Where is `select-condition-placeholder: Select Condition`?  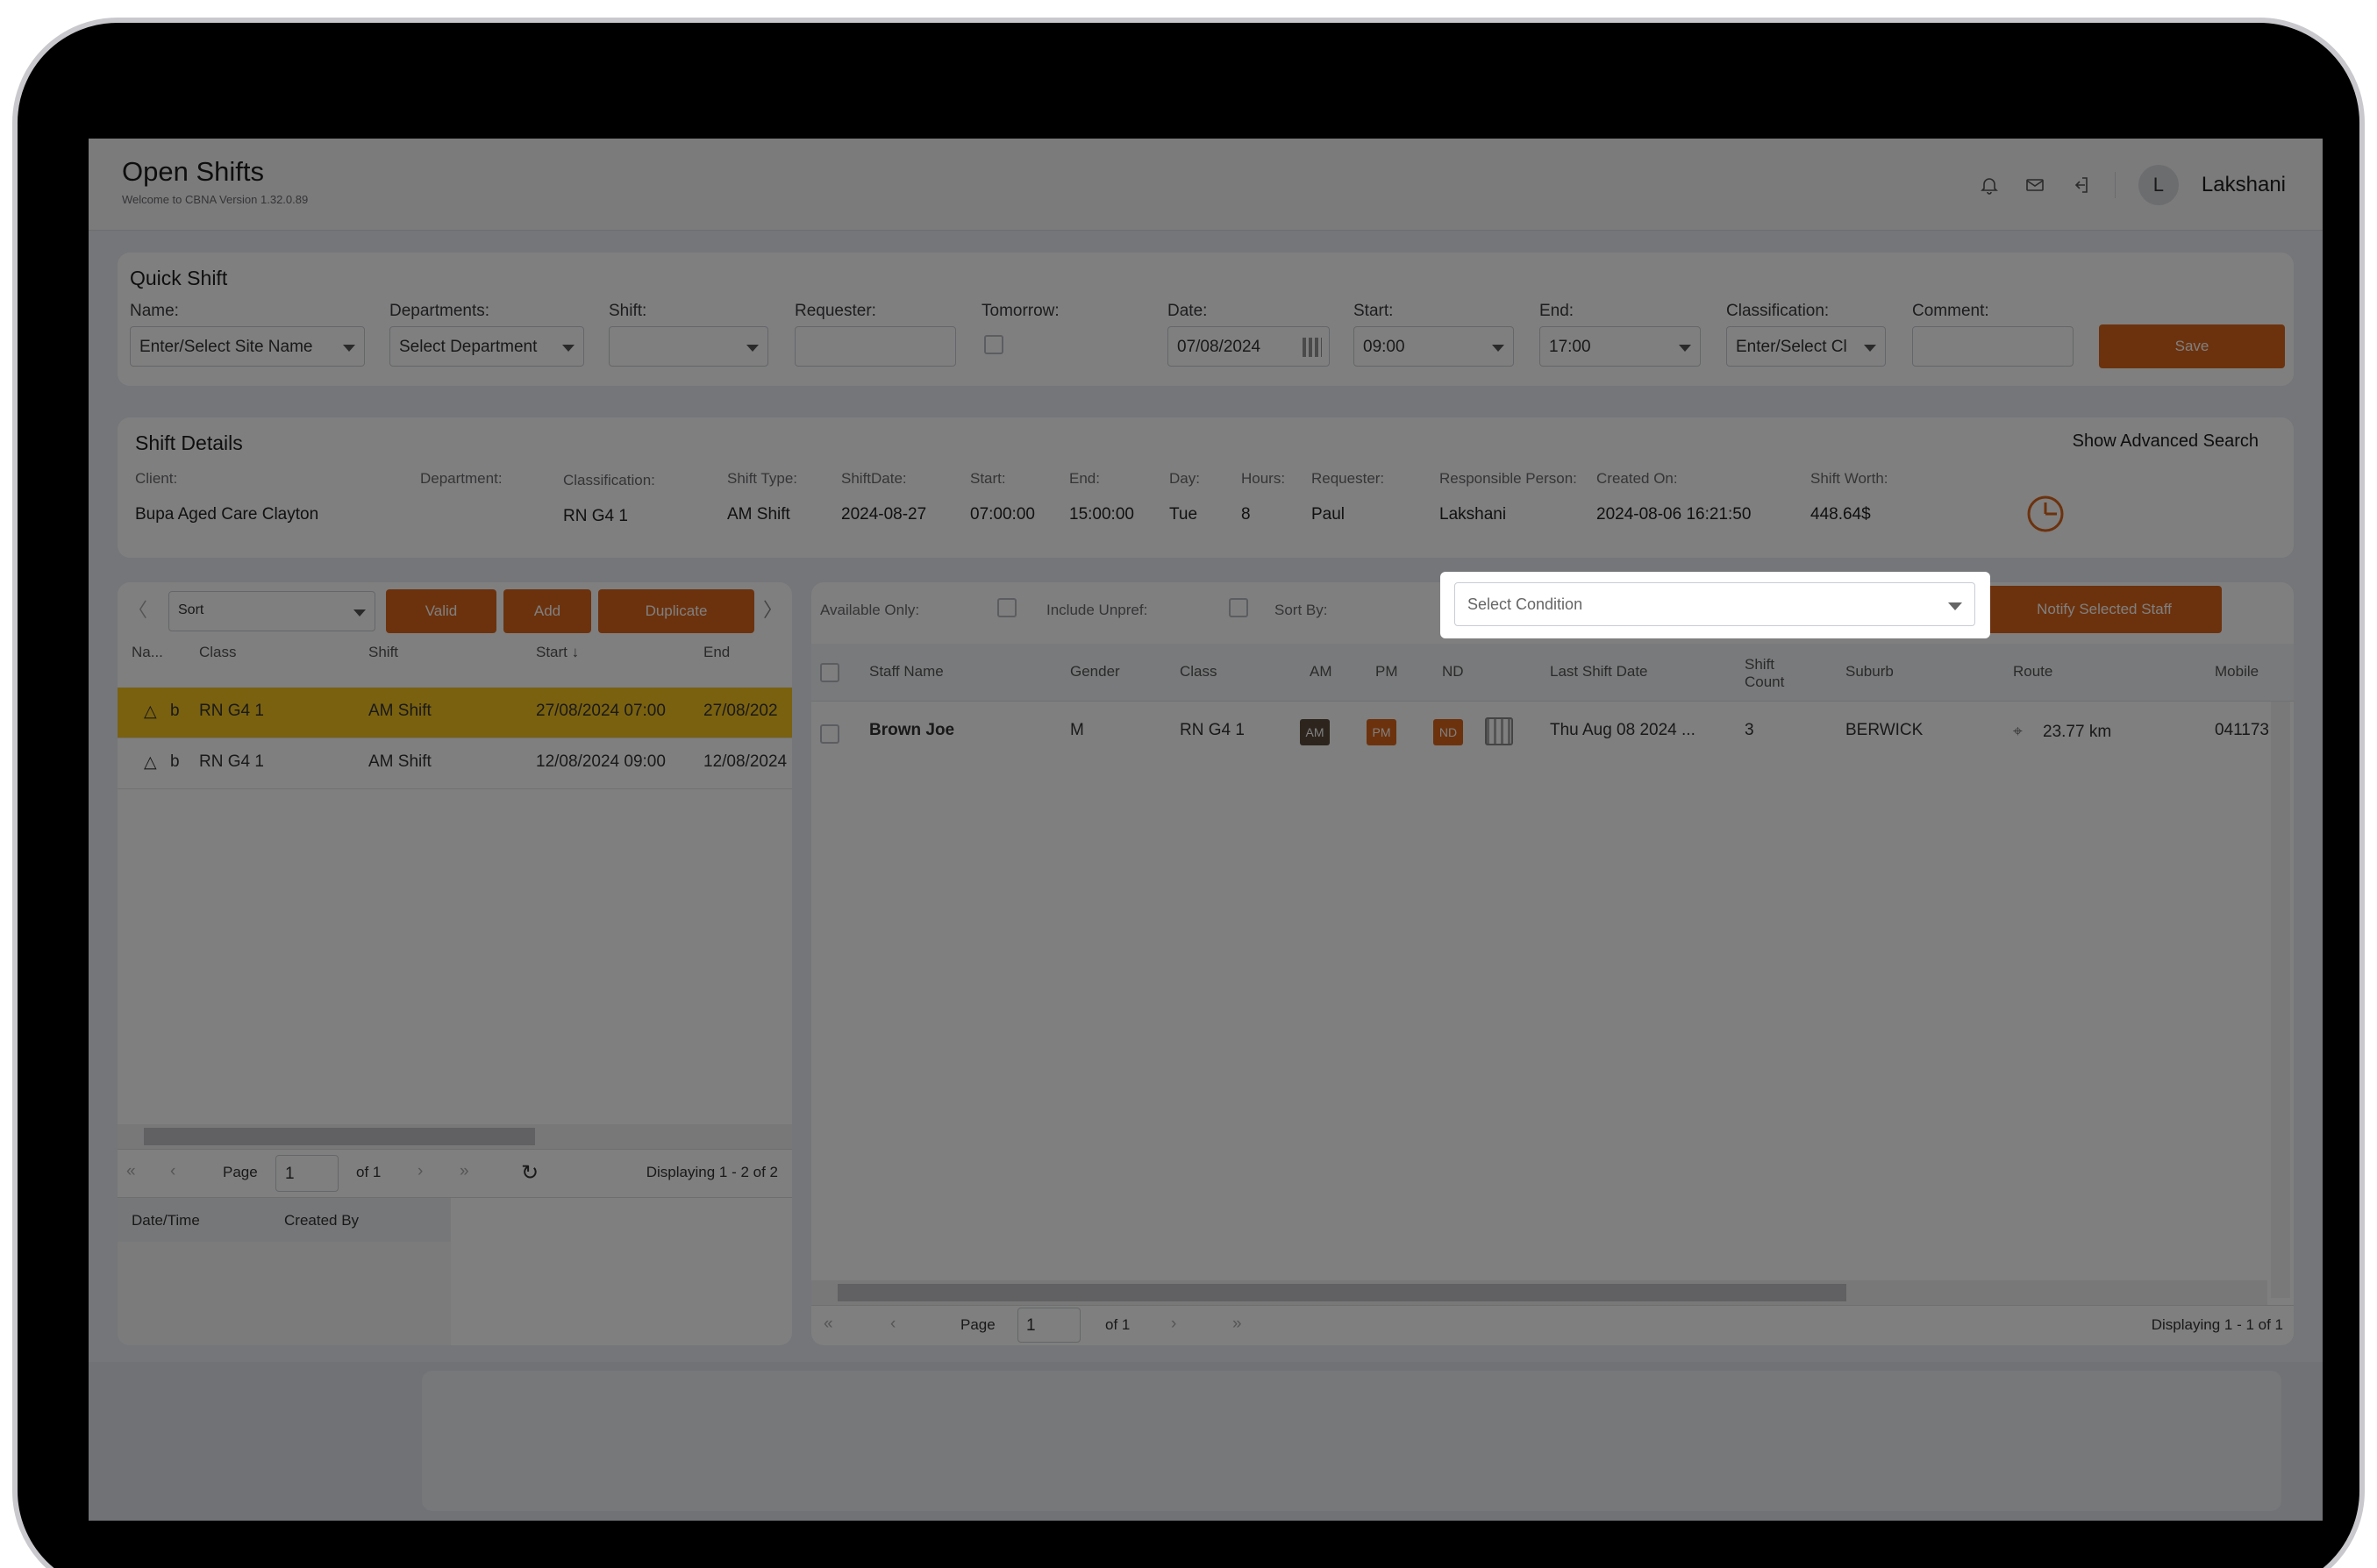 select-condition-placeholder: Select Condition is located at coordinates (1525, 604).